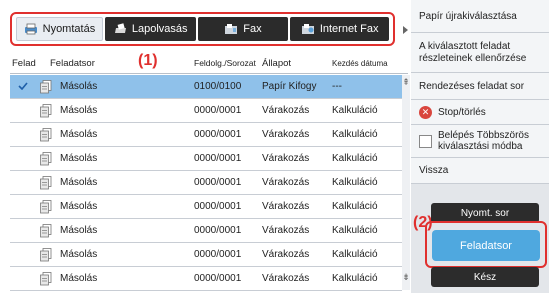 This screenshot has width=549, height=293. Describe the element at coordinates (349, 29) in the screenshot. I see `tab-internet-fax-label: Internet Fax` at that location.